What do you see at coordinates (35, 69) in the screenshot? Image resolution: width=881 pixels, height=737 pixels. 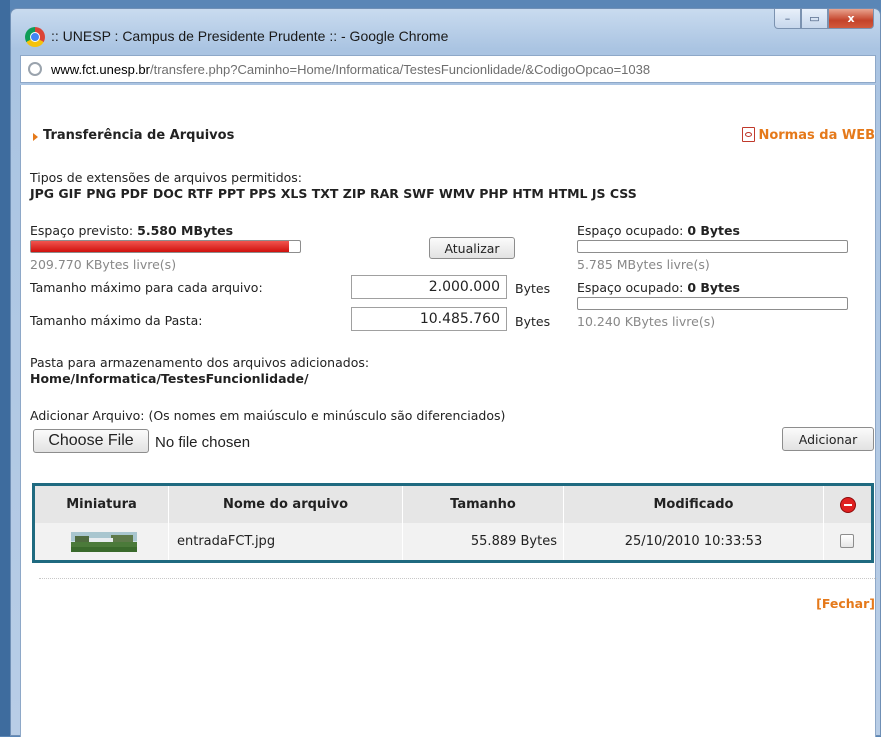 I see `page-info-icon` at bounding box center [35, 69].